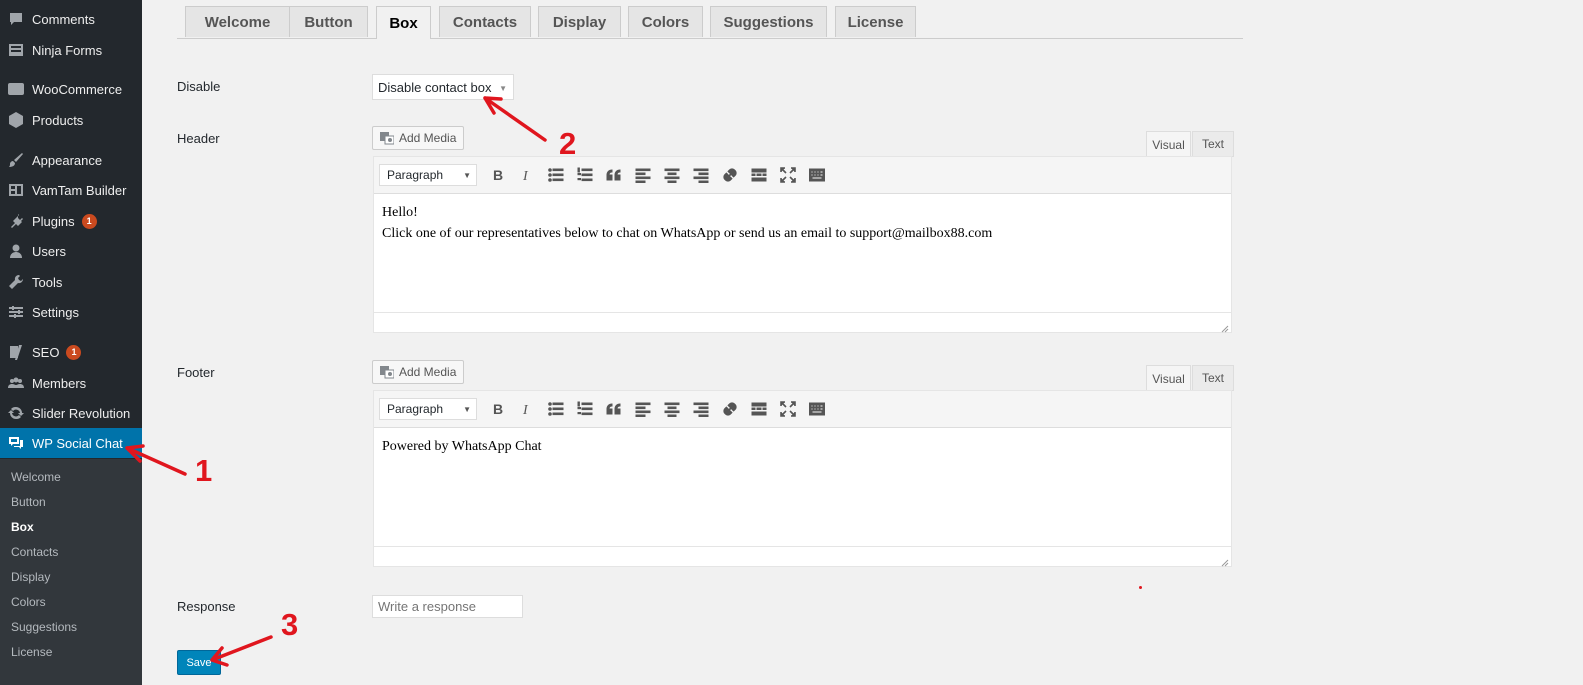 Image resolution: width=1583 pixels, height=685 pixels. I want to click on submenu-item-box: Box, so click(22, 527).